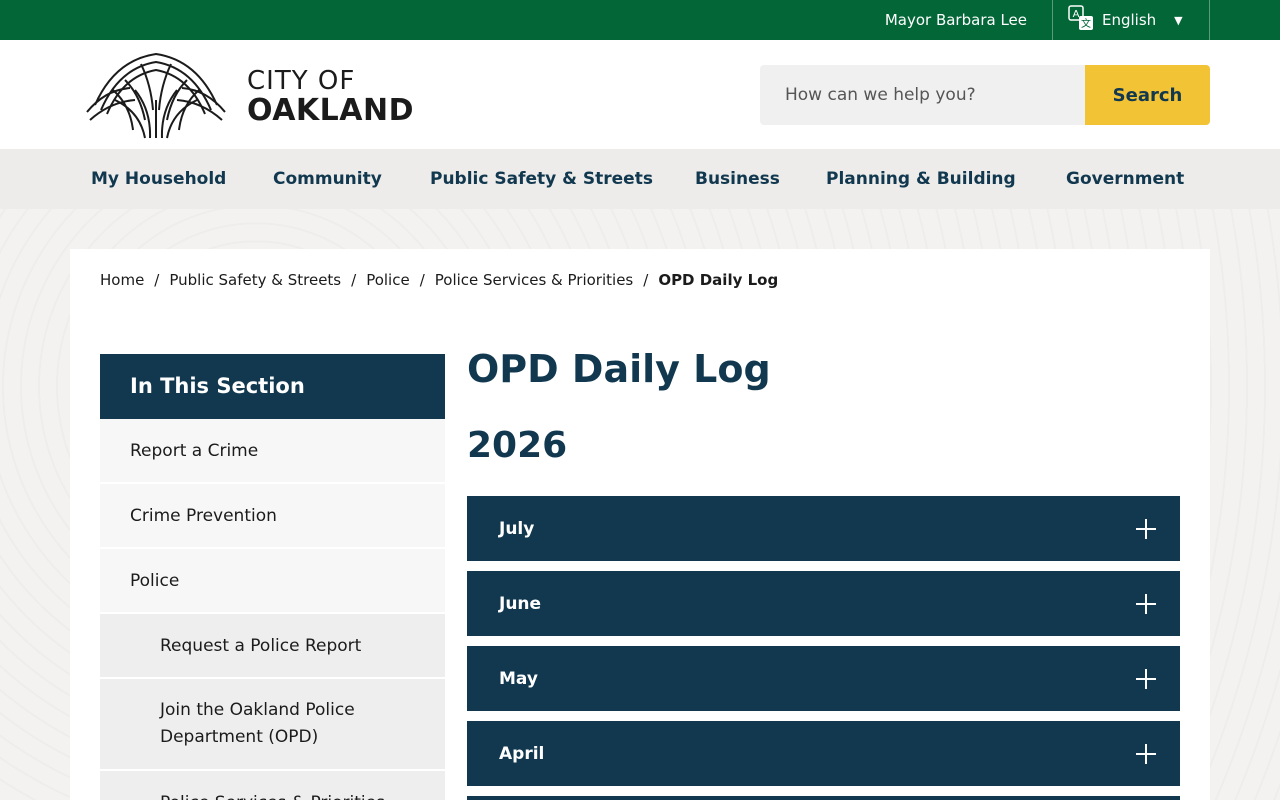 The width and height of the screenshot is (1280, 800). I want to click on translate-icon: A 文, so click(1081, 20).